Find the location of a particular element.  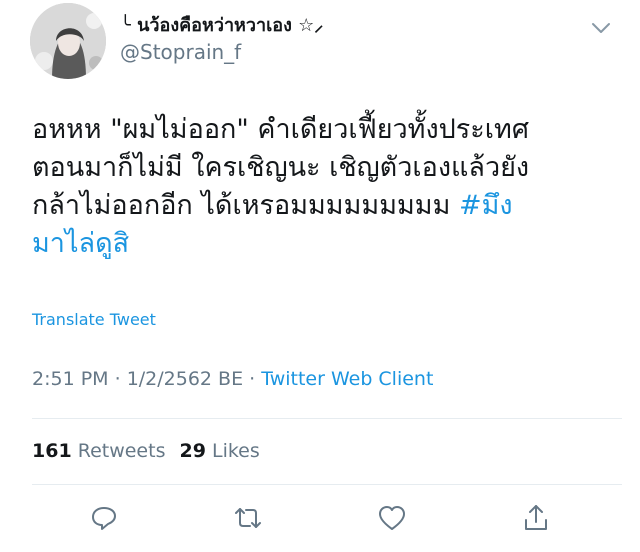

tweet-text-line: กล้าไม่ออกอีก ได้เหรอมมมมมมมมม #มึง is located at coordinates (327, 207).